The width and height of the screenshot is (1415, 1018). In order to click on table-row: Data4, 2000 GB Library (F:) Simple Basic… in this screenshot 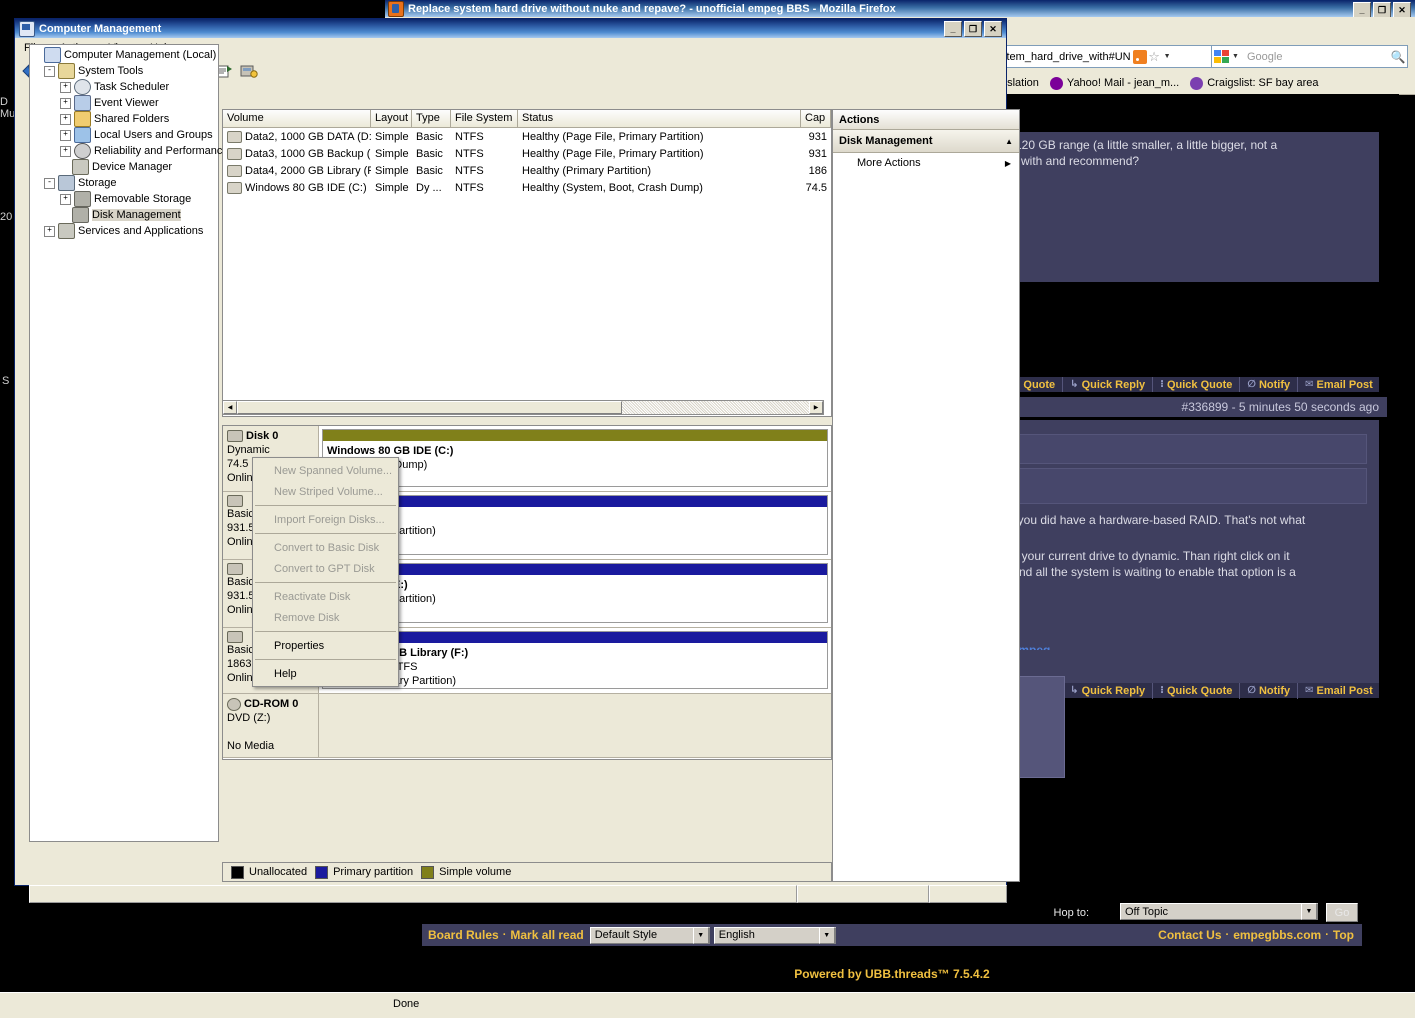, I will do `click(527, 170)`.